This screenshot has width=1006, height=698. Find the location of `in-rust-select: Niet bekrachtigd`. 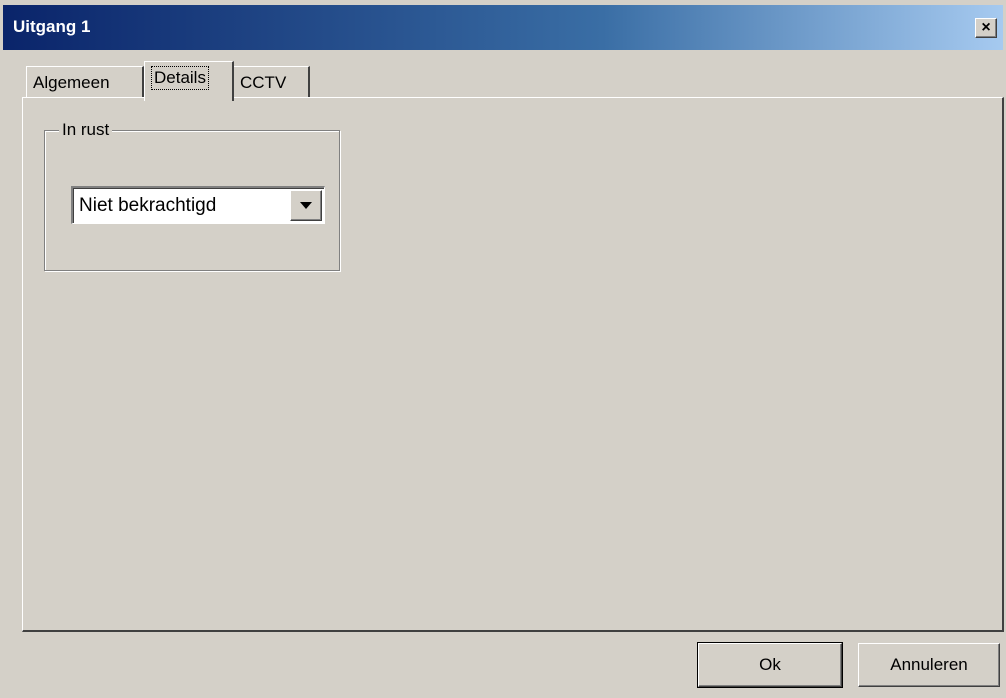

in-rust-select: Niet bekrachtigd is located at coordinates (198, 205).